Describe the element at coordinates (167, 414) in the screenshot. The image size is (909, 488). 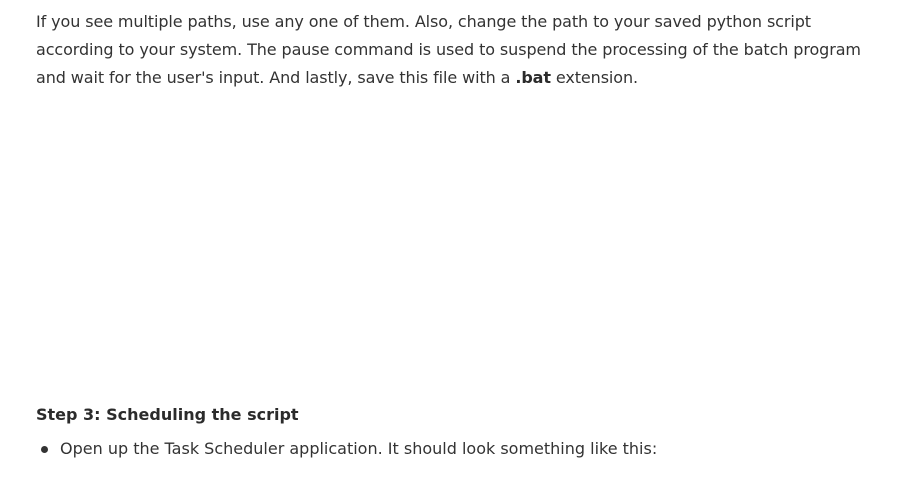
I see `step-3-heading: Step 3: Scheduling the script` at that location.